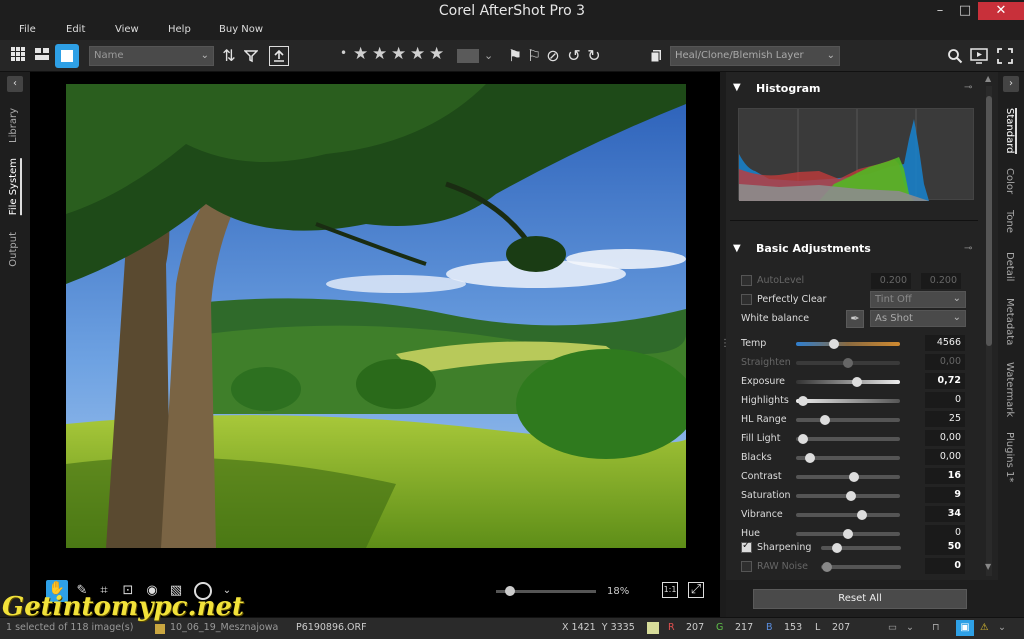 The image size is (1024, 639). What do you see at coordinates (594, 56) in the screenshot?
I see `rotate-right-icon: ↻` at bounding box center [594, 56].